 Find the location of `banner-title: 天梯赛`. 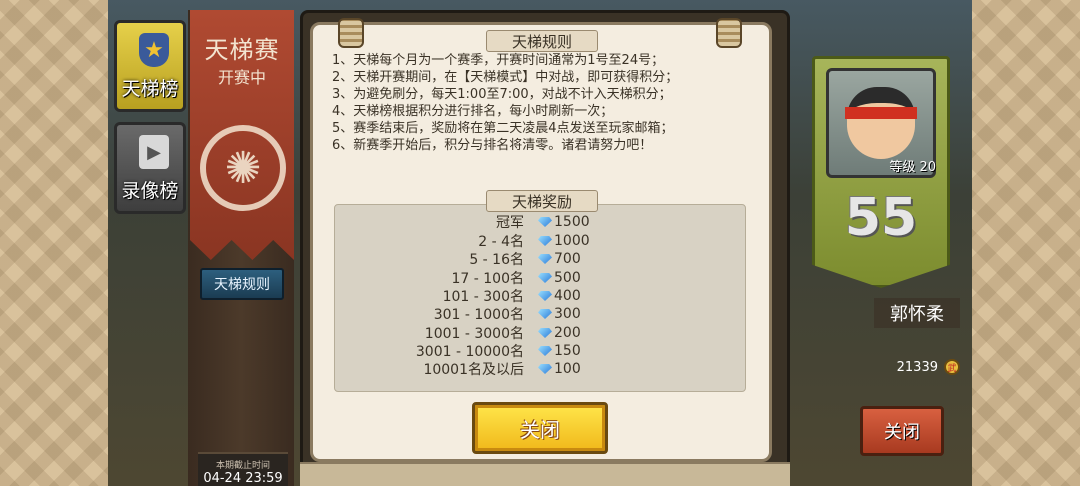

banner-title: 天梯赛 is located at coordinates (242, 50).